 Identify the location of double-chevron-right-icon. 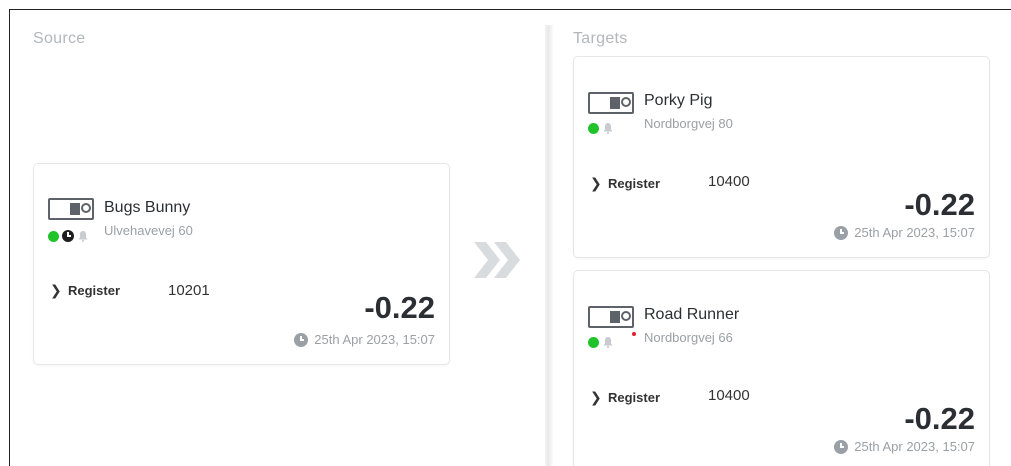
(497, 260).